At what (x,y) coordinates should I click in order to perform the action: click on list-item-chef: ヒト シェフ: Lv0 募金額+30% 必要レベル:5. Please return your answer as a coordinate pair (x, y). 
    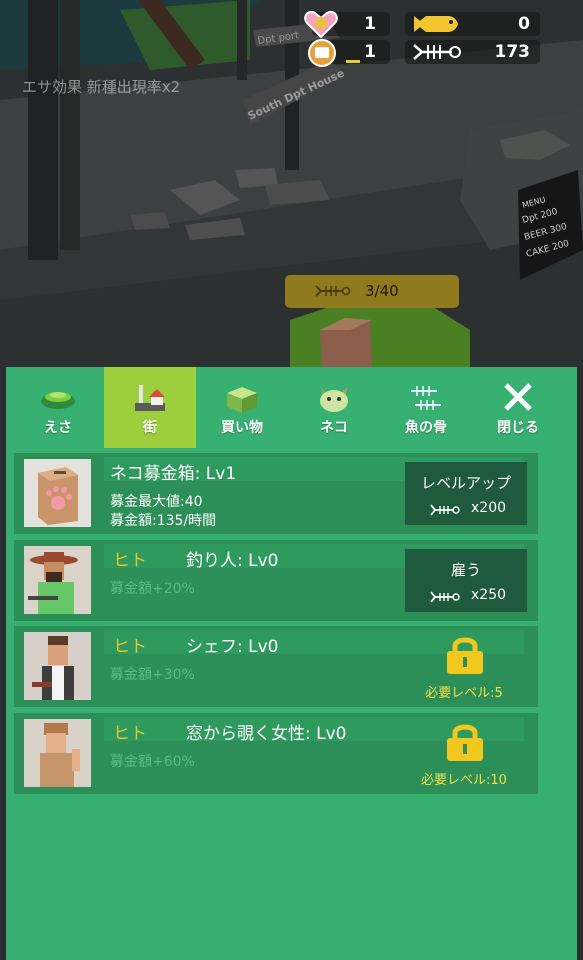
    Looking at the image, I should click on (276, 666).